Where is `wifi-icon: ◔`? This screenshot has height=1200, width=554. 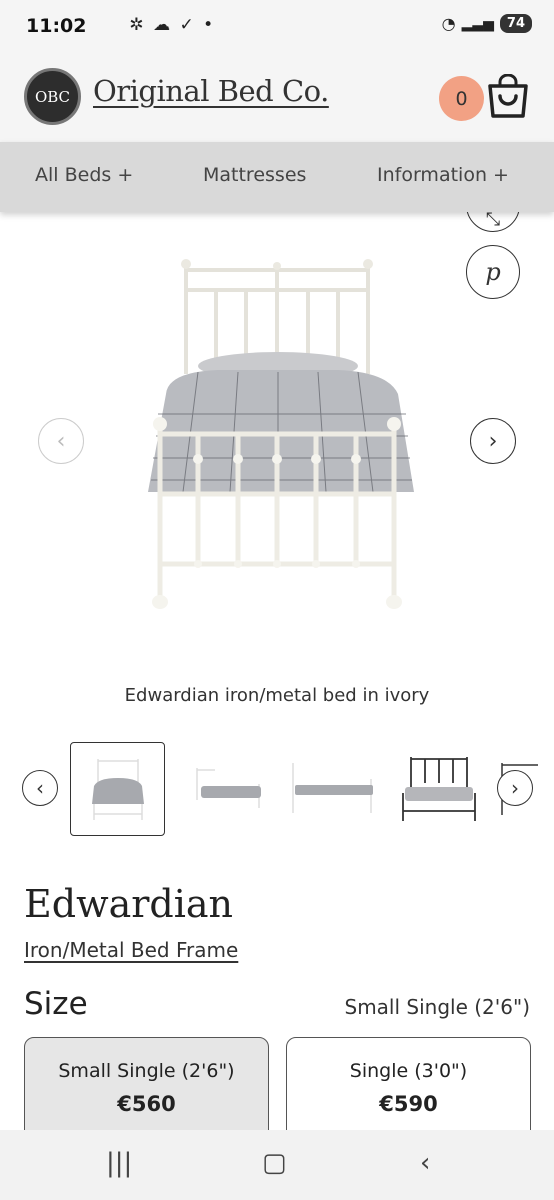 wifi-icon: ◔ is located at coordinates (448, 23).